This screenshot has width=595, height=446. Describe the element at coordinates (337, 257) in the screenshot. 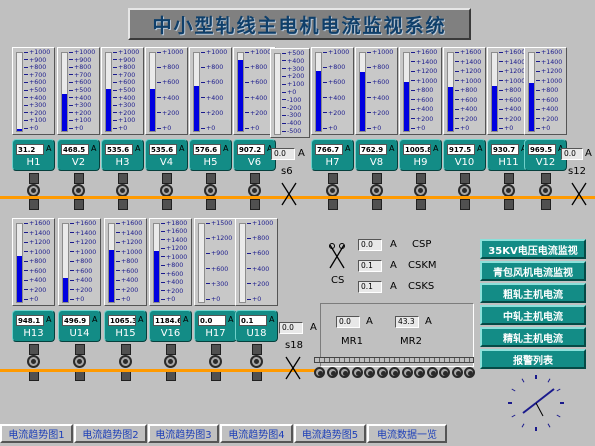

I see `cs-shear-icon` at that location.